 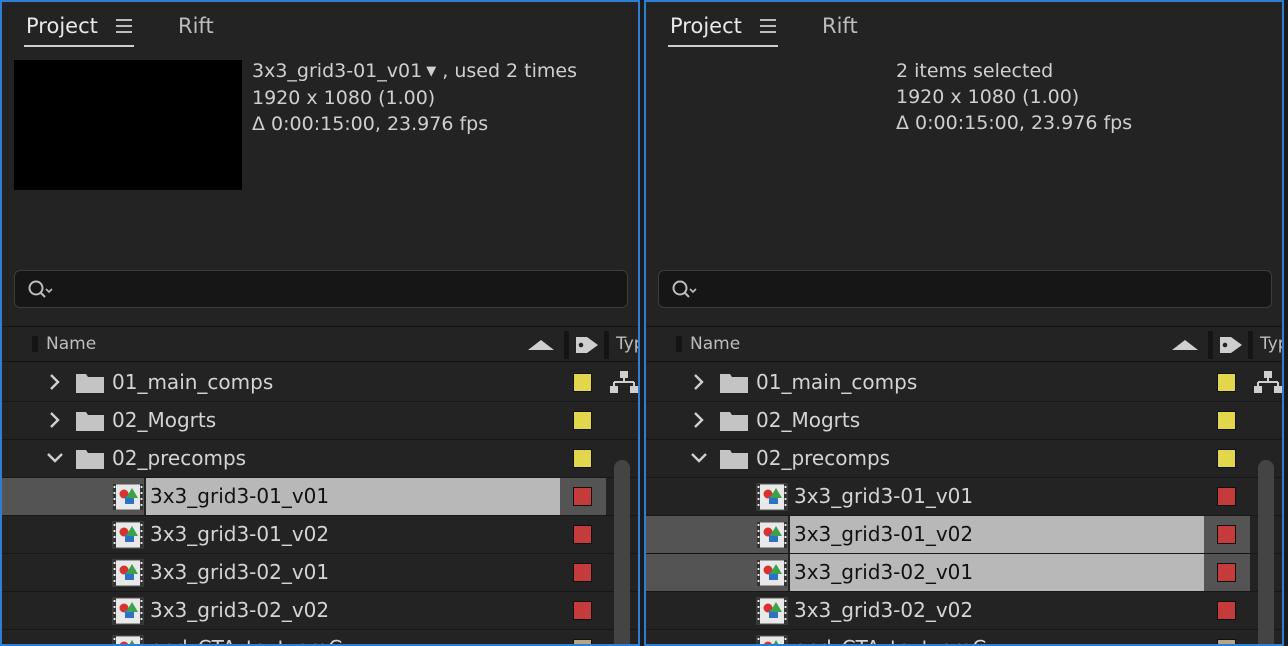 I want to click on item-usage: , used 2 times, so click(x=509, y=71).